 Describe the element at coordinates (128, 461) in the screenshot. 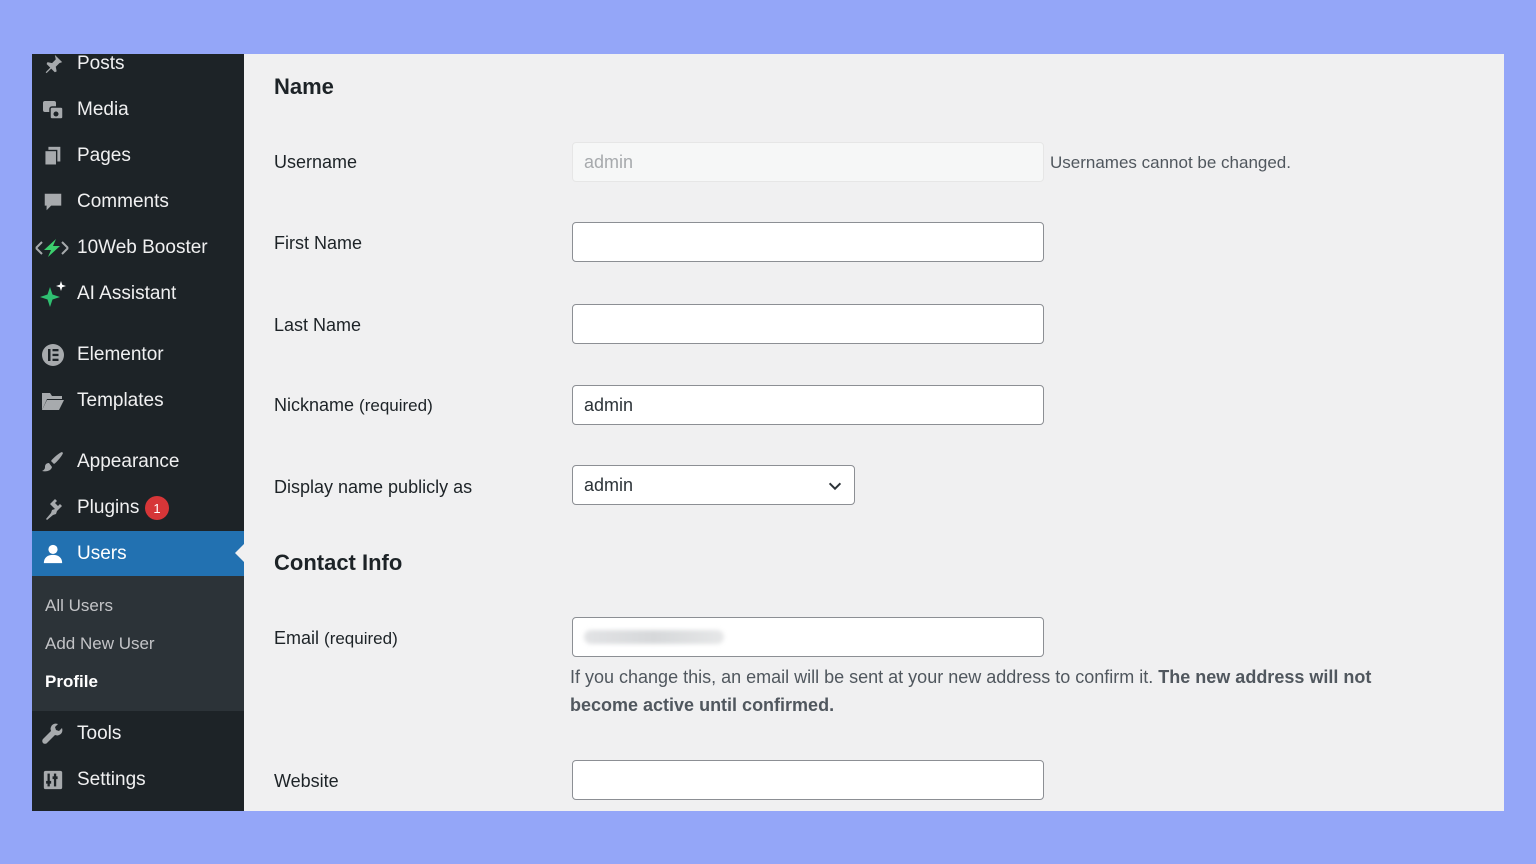

I see `sidebar-item-label: Appearance` at that location.